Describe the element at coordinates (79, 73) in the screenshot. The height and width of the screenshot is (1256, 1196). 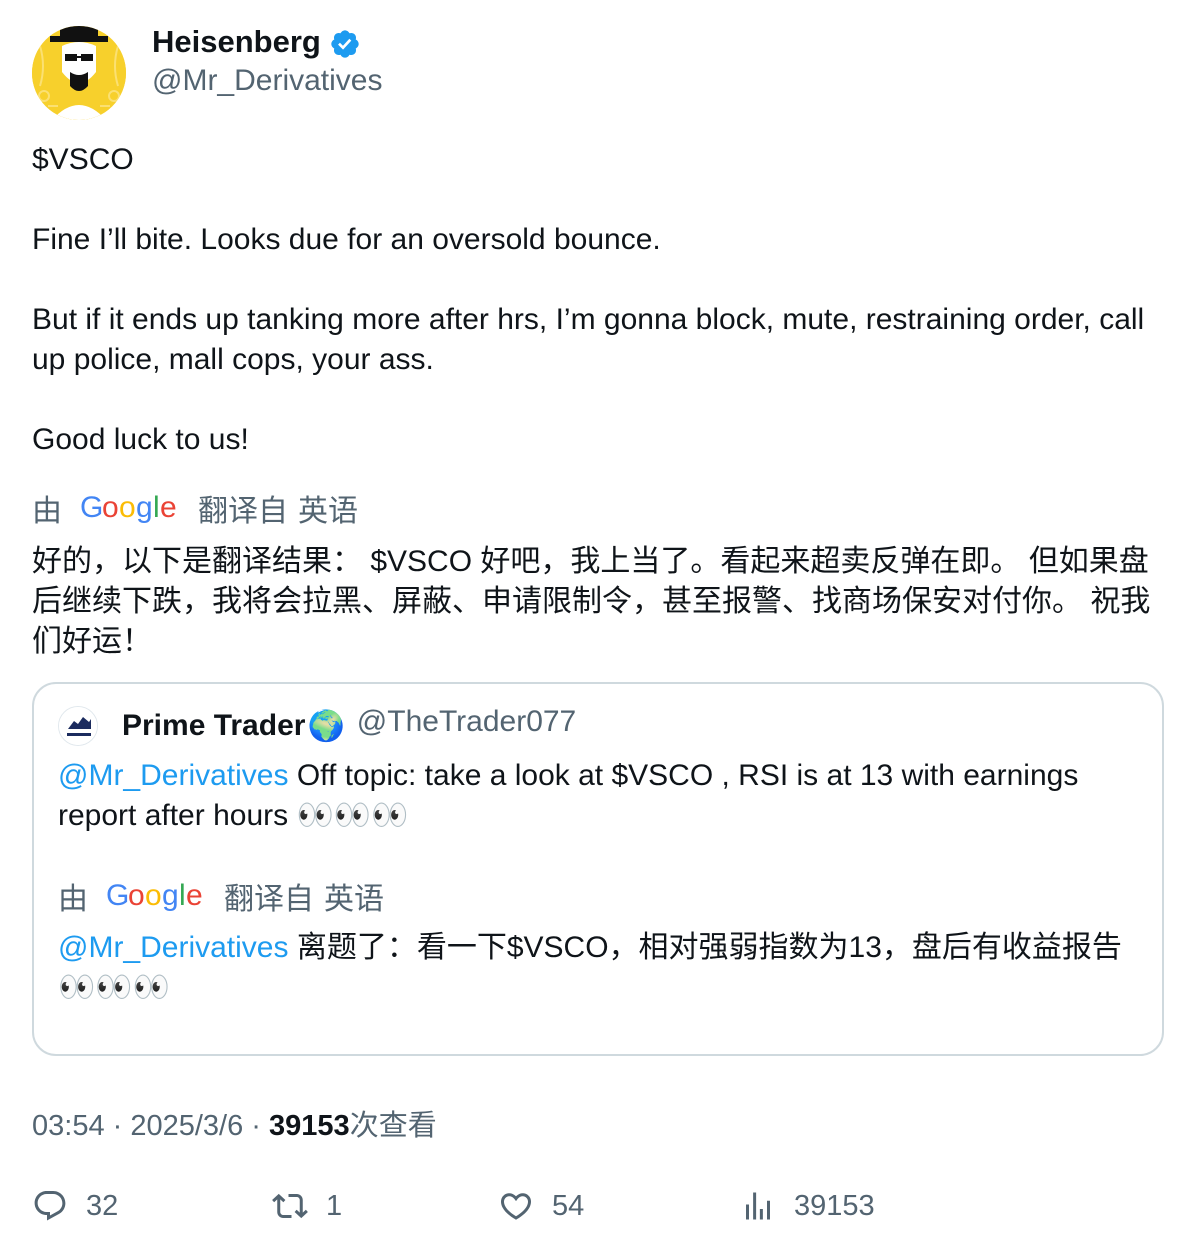
I see `heisenberg-avatar-icon` at that location.